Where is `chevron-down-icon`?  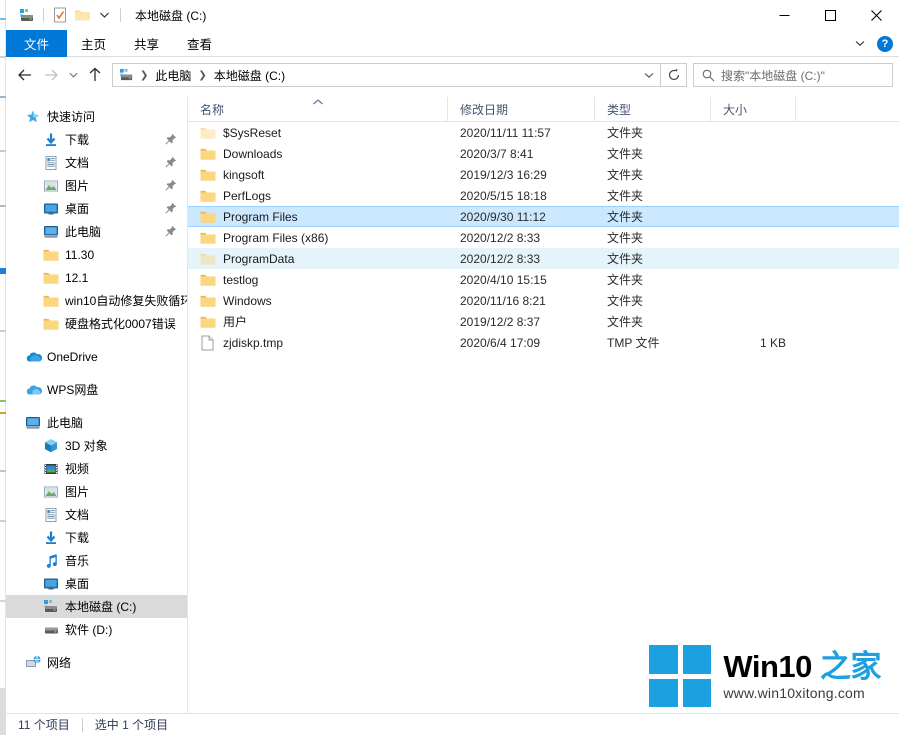
chevron-down-icon is located at coordinates (860, 43).